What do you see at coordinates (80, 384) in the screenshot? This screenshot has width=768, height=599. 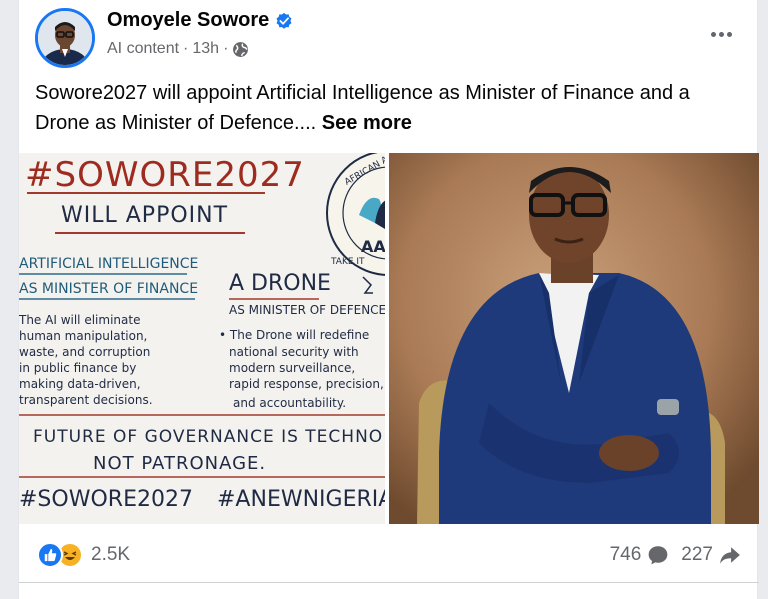 I see `poster-line: making data-driven,` at bounding box center [80, 384].